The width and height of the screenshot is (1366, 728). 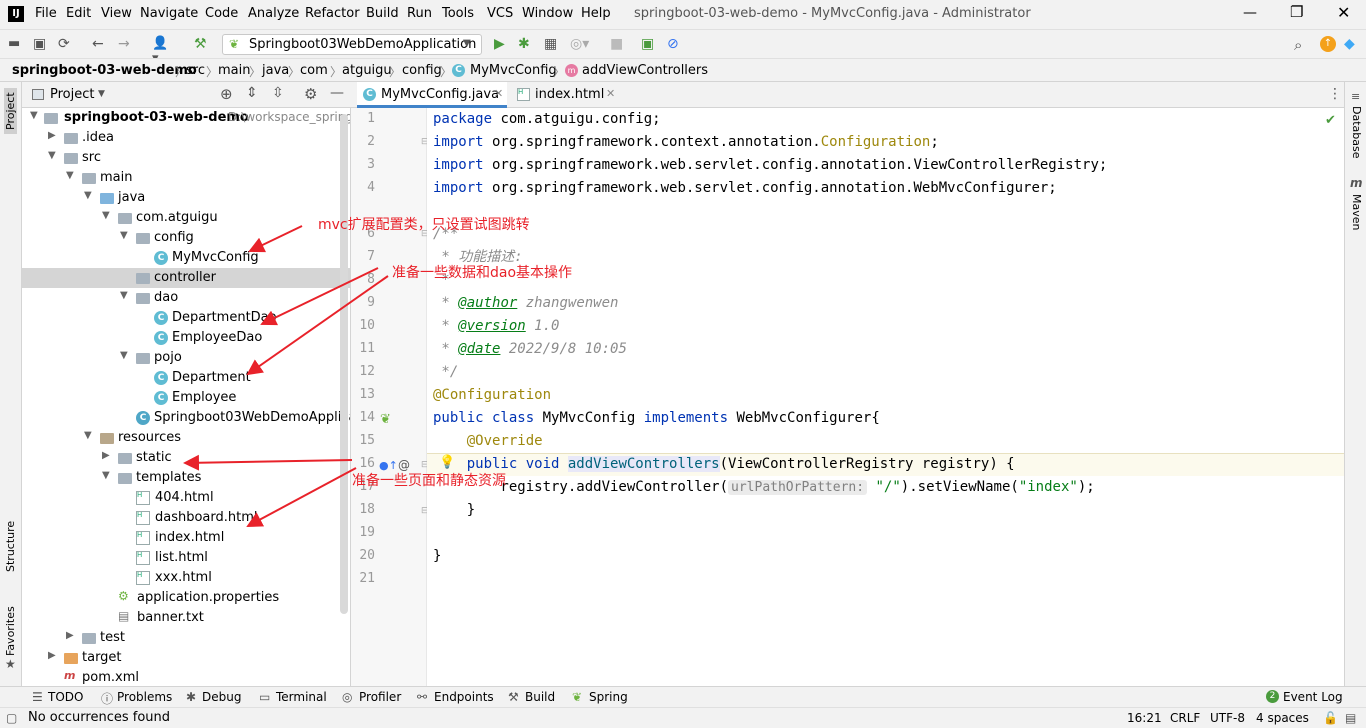 What do you see at coordinates (273, 13) in the screenshot?
I see `menu-analyze: Analyze` at bounding box center [273, 13].